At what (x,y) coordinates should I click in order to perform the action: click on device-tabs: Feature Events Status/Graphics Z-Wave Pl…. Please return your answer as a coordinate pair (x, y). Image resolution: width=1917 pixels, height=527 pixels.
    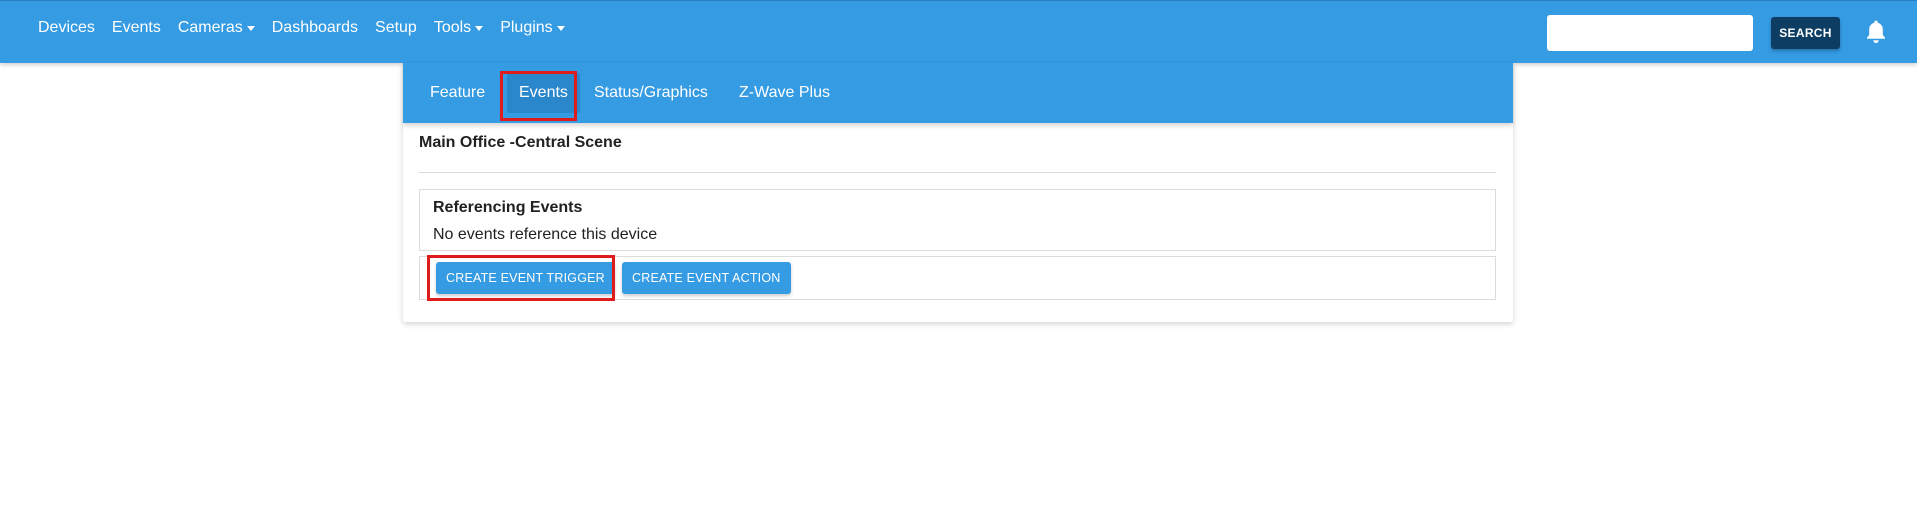
    Looking at the image, I should click on (958, 93).